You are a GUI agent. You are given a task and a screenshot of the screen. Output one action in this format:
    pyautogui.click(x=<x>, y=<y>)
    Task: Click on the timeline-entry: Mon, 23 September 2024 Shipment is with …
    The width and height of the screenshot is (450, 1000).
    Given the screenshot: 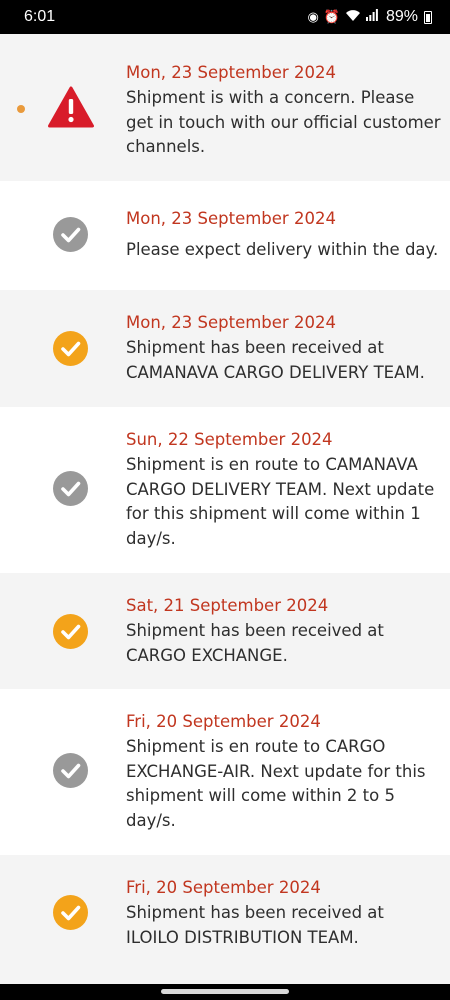 What is the action you would take?
    pyautogui.click(x=225, y=107)
    